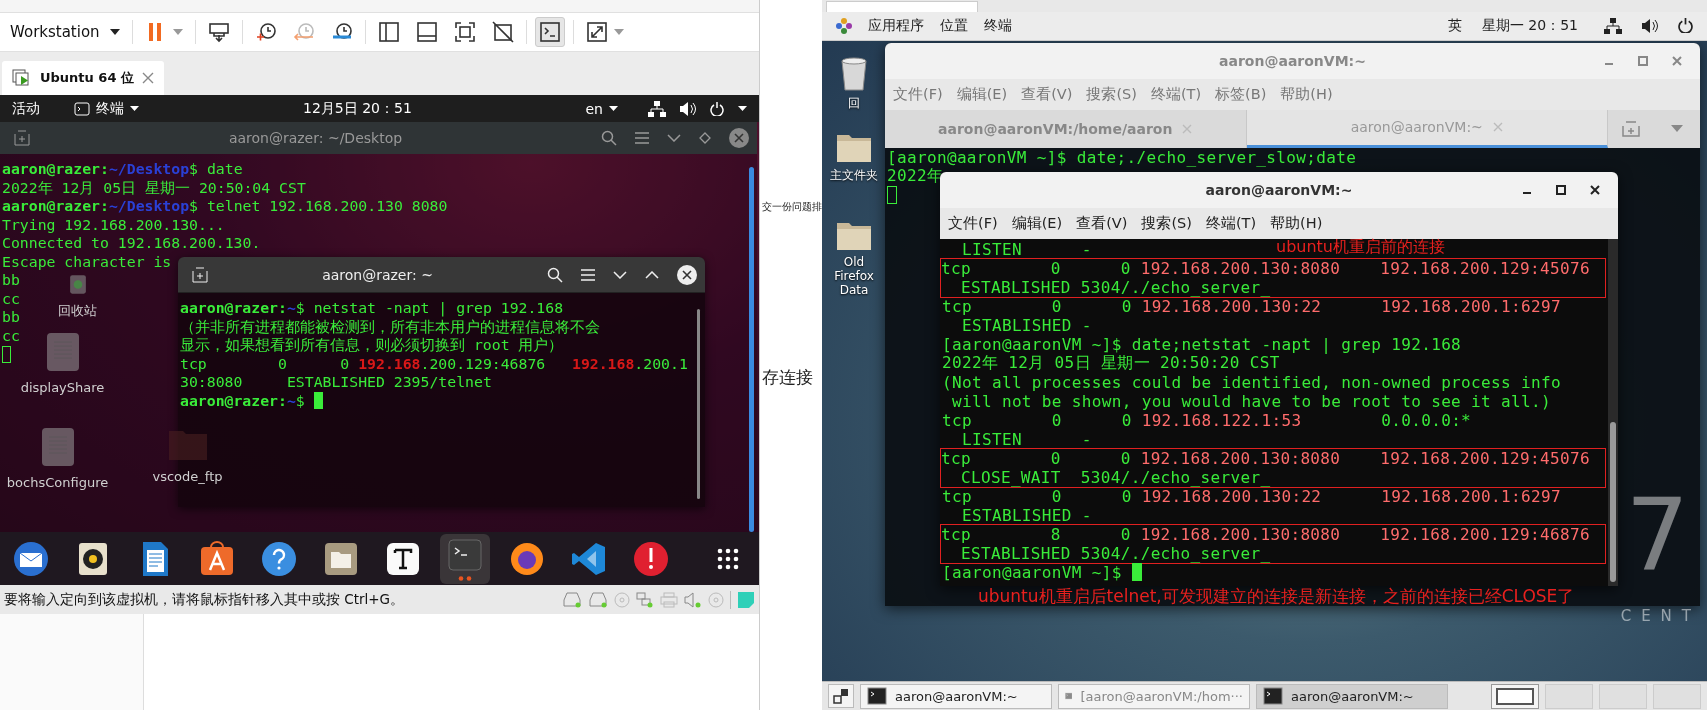  Describe the element at coordinates (1529, 25) in the screenshot. I see `clock: 星期一 20：51` at that location.